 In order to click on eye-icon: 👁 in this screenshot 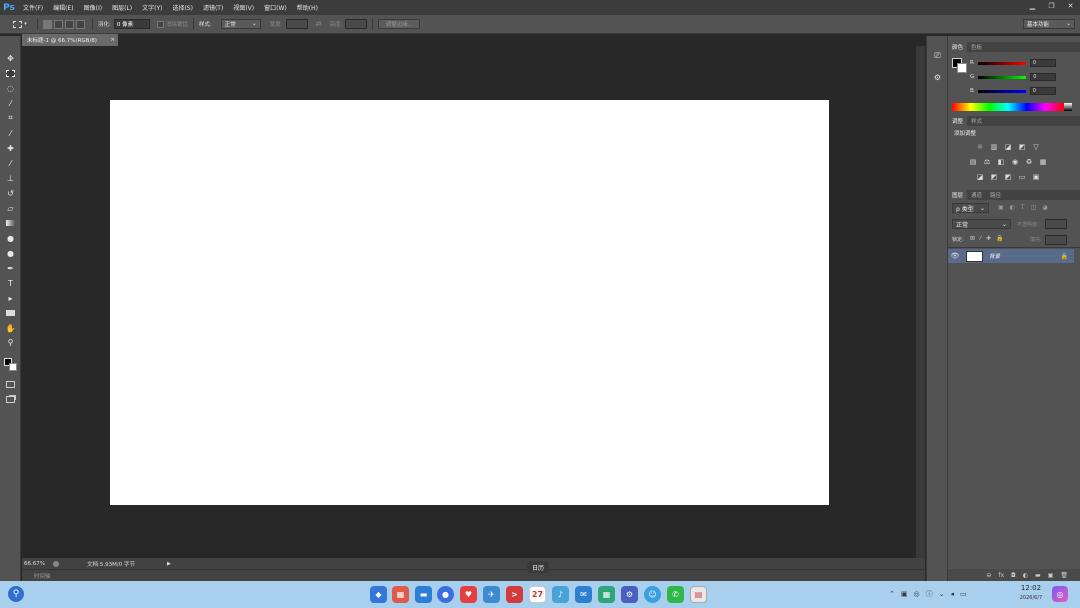, I will do `click(955, 256)`.